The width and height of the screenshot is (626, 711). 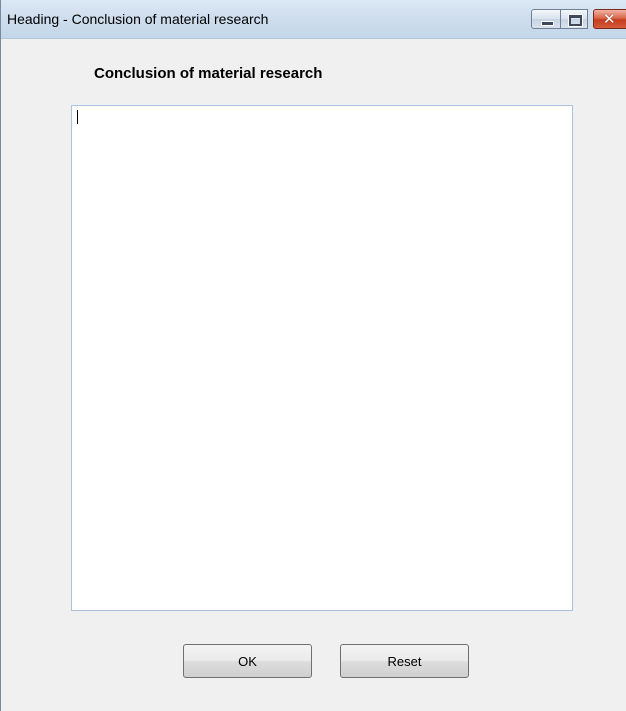 I want to click on maximize-button, so click(x=574, y=19).